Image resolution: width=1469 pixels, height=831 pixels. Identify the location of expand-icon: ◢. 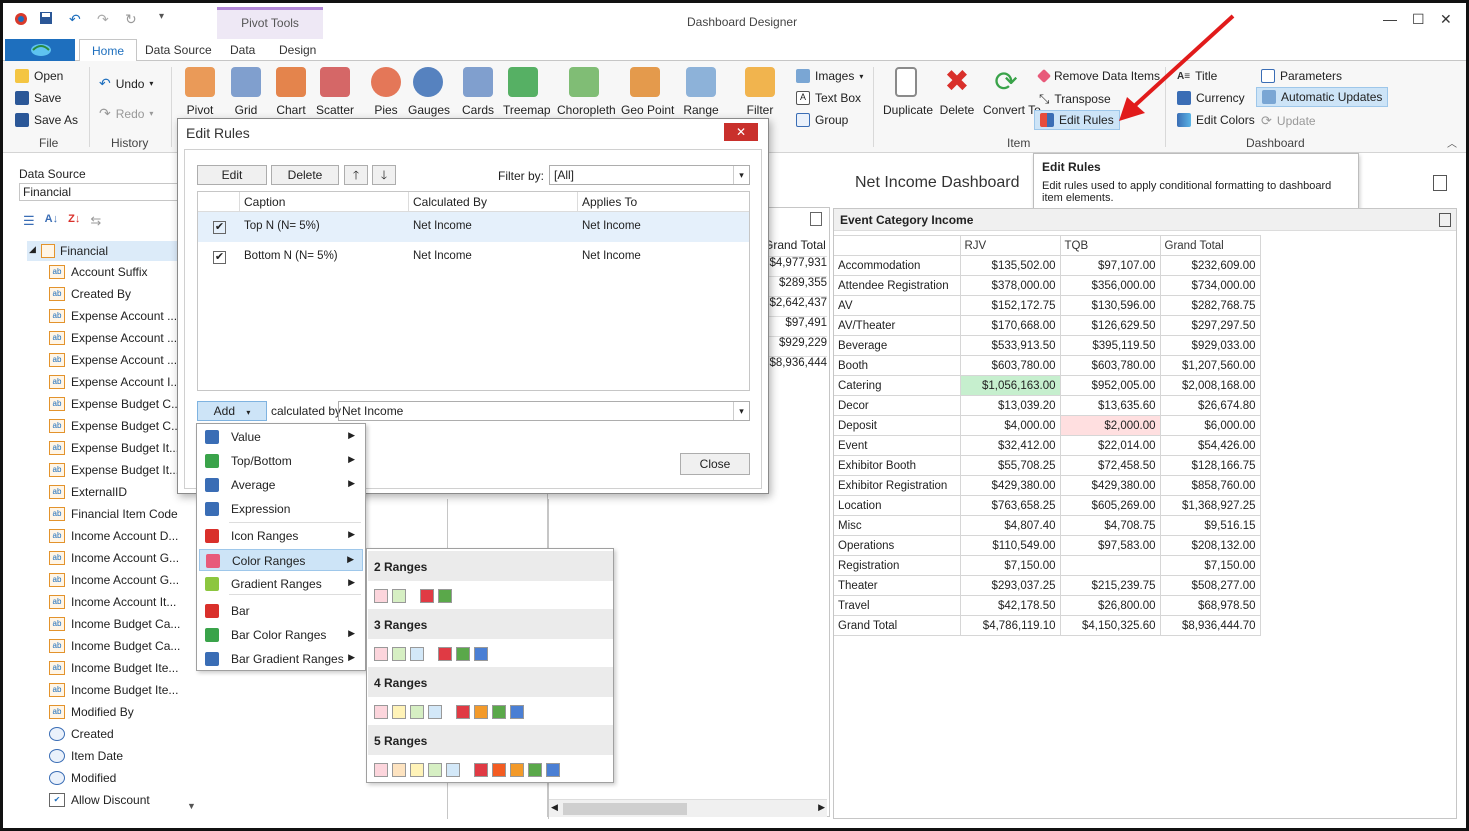
(32, 249).